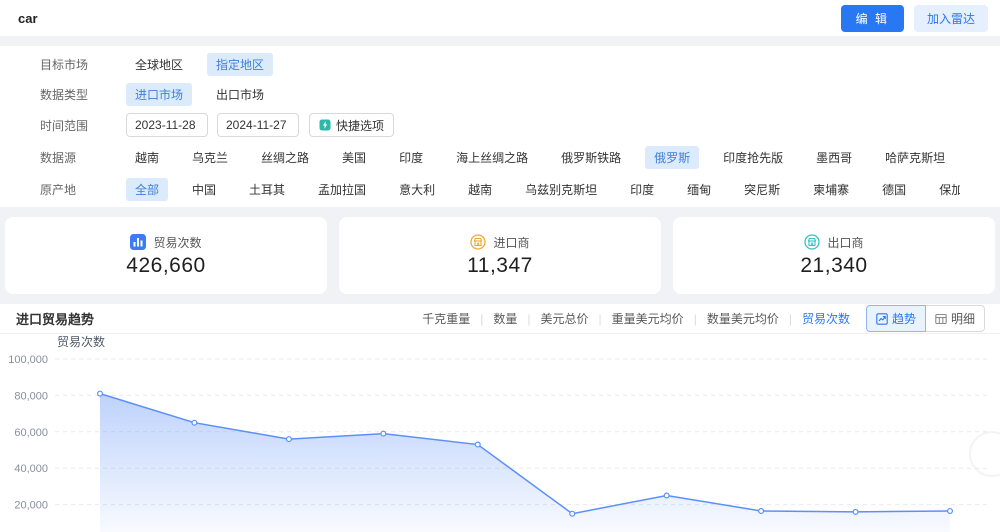 The image size is (1000, 532). I want to click on metric-option: 千克重量, so click(446, 319).